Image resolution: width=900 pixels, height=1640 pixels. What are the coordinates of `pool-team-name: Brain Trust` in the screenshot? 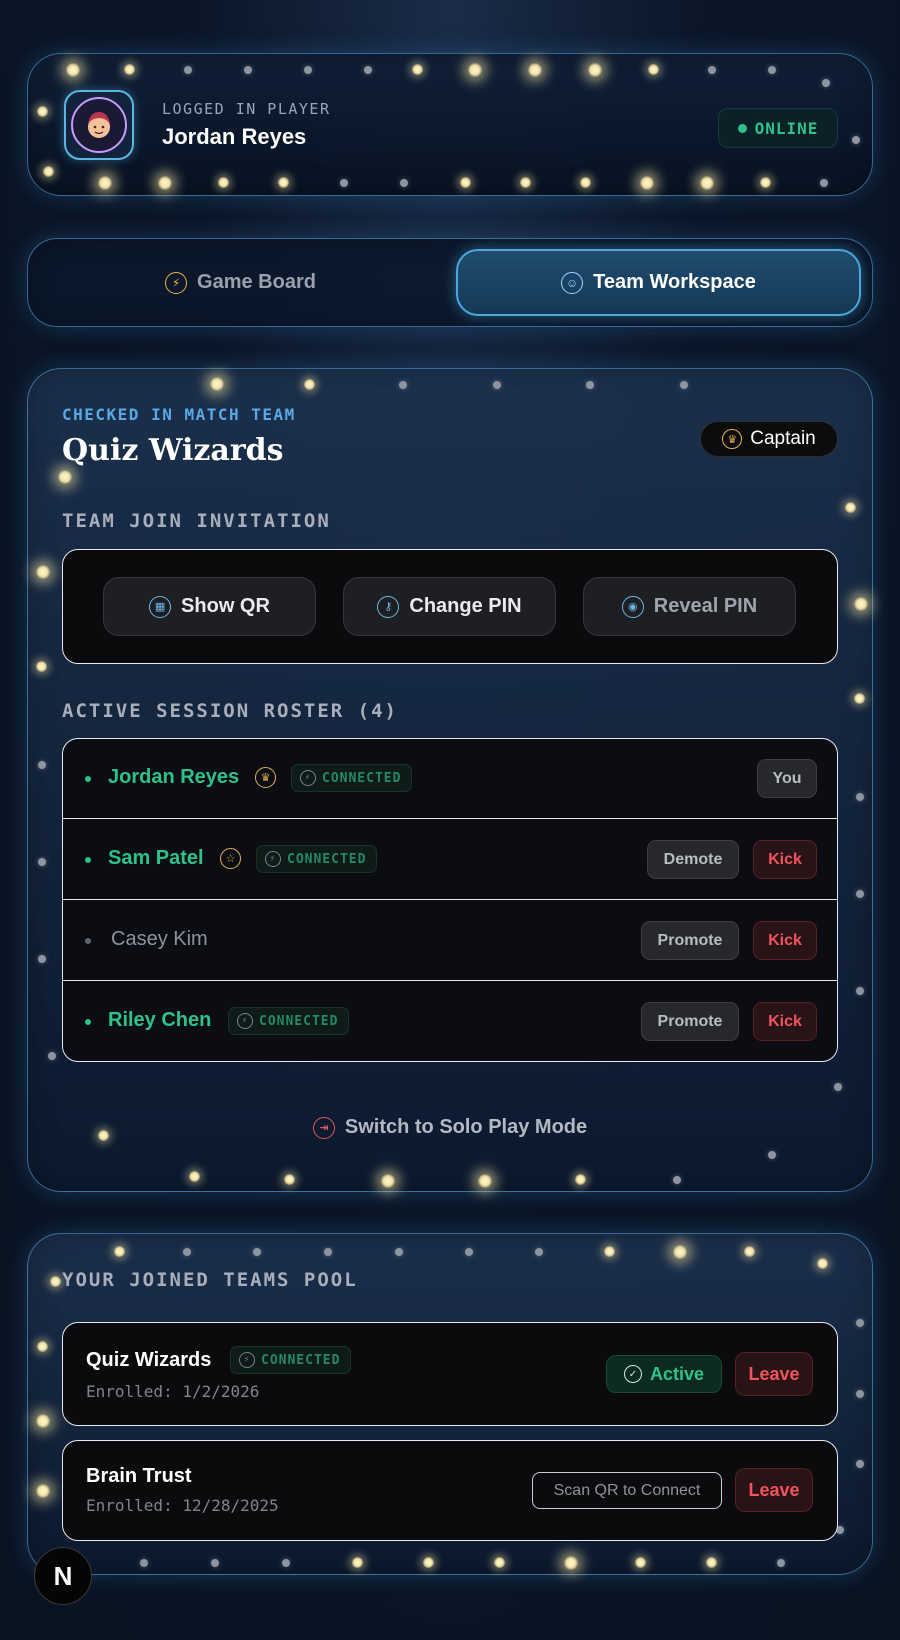 It's located at (139, 1476).